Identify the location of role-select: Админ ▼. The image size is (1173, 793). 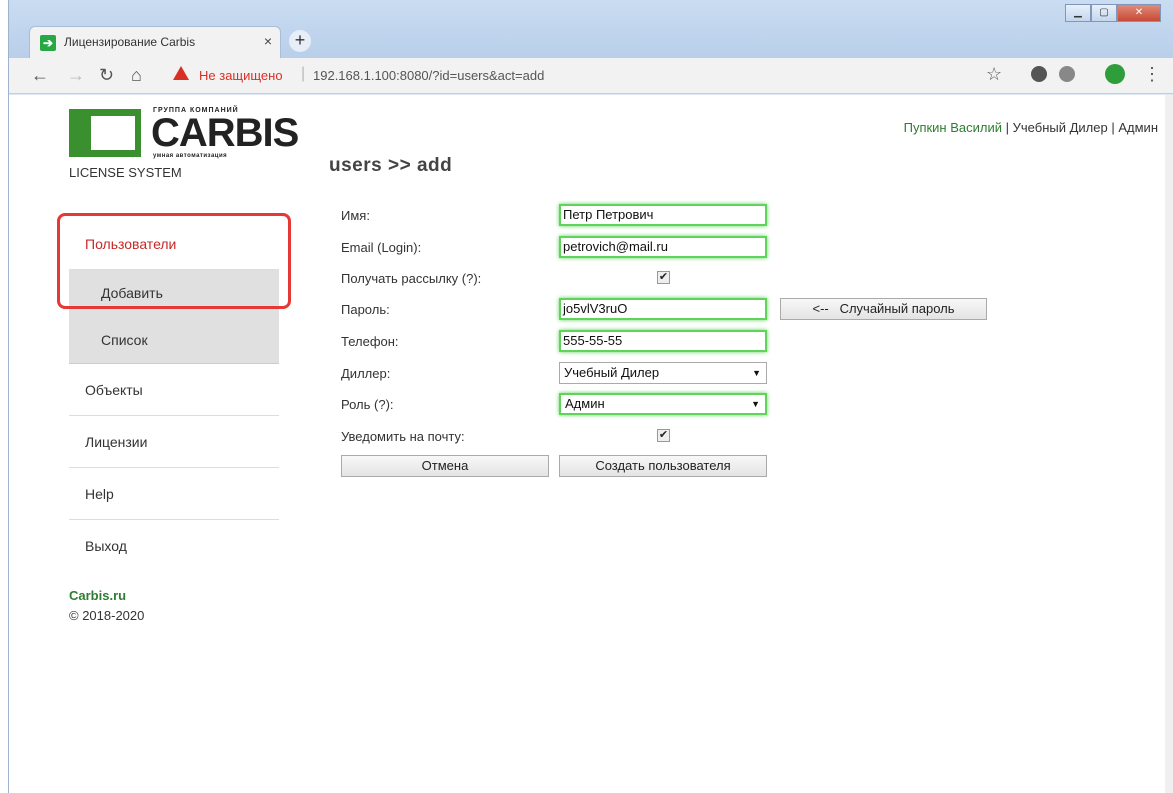
(663, 404).